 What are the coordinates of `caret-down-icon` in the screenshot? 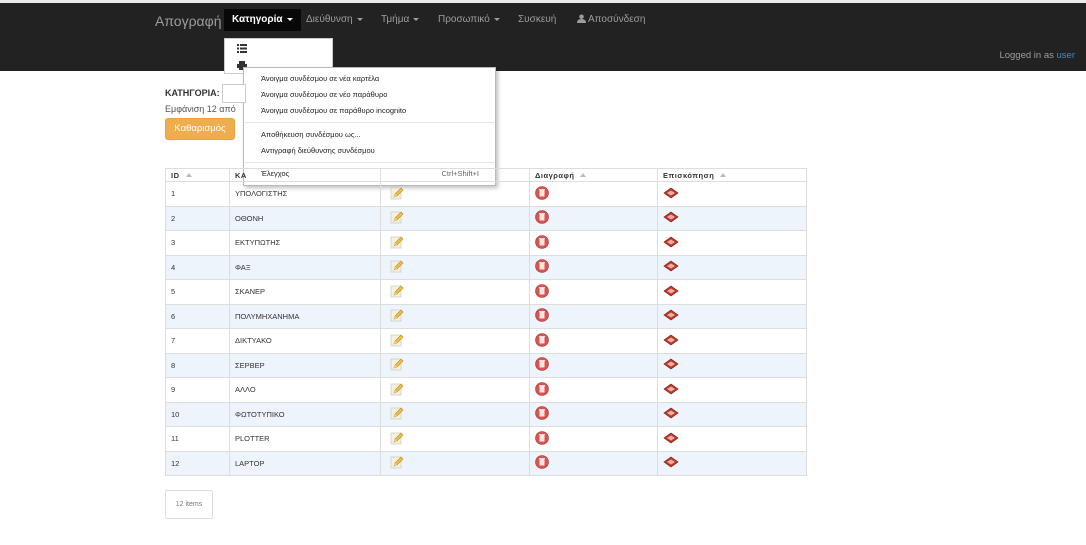 It's located at (416, 19).